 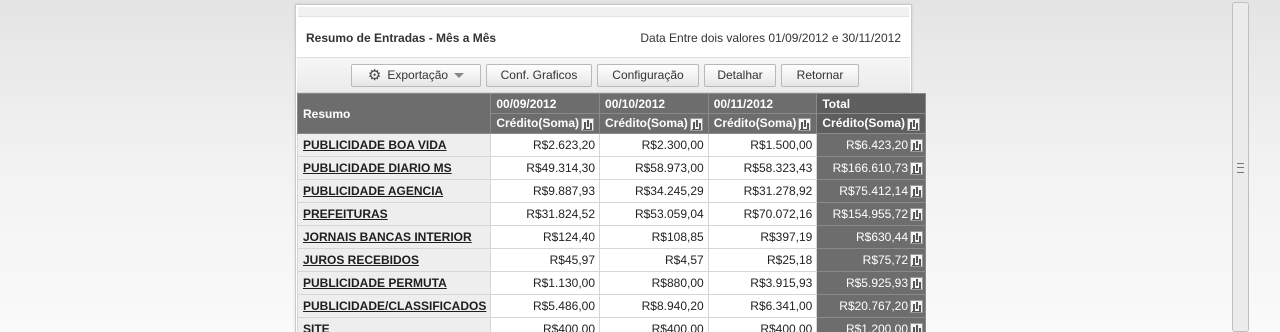 I want to click on total-value: R$630,44, so click(x=882, y=236).